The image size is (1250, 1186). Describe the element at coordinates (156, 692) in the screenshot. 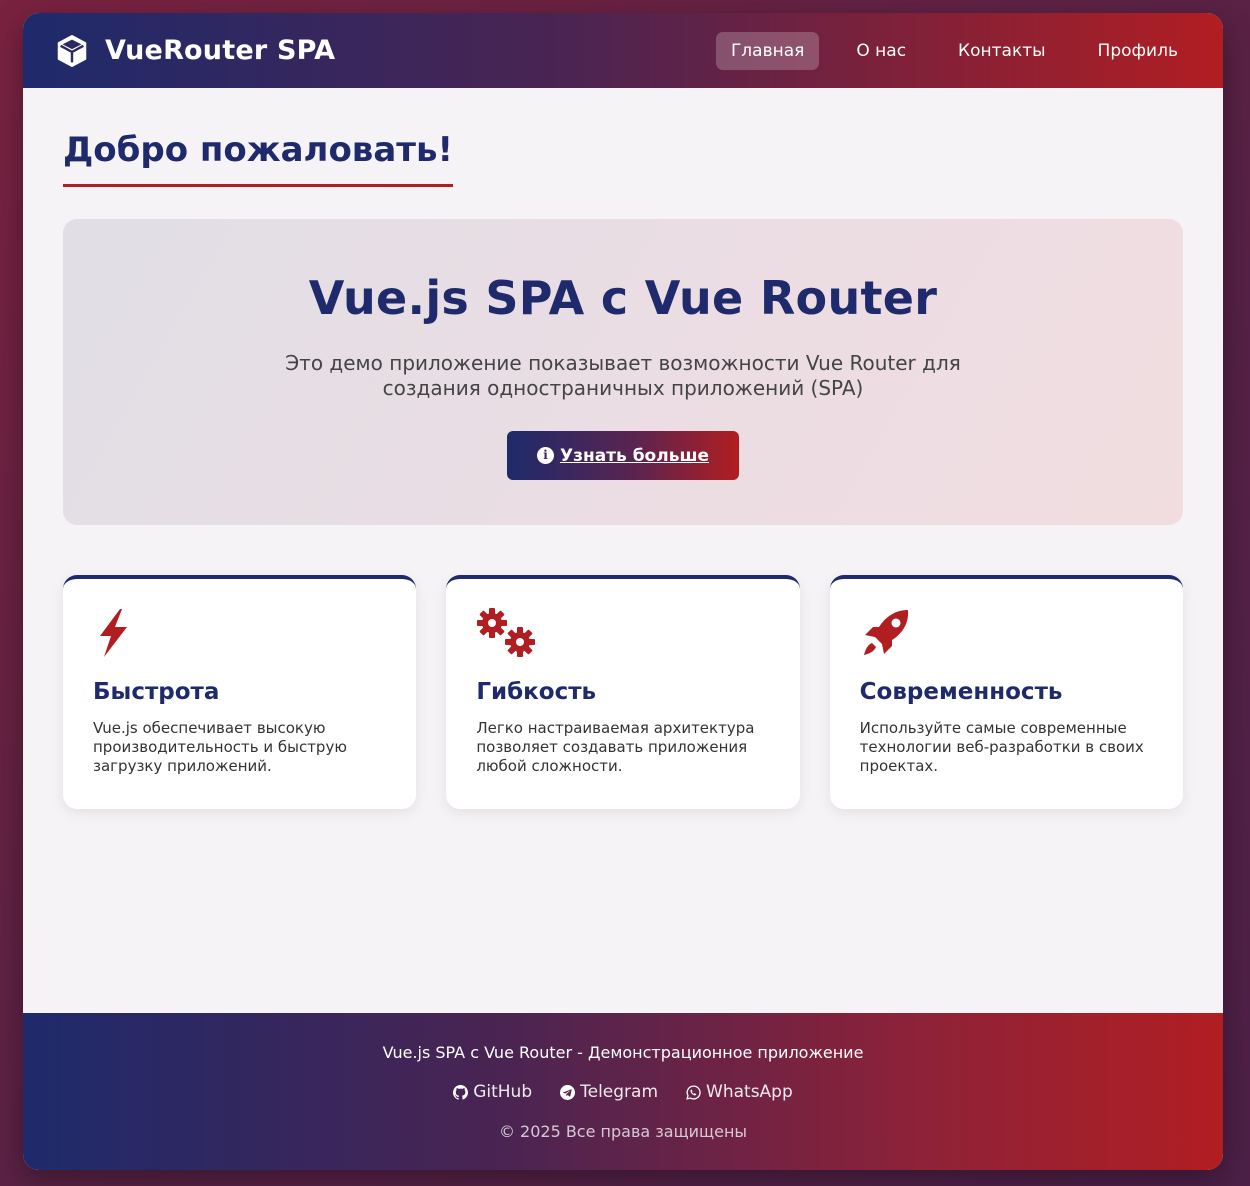

I see `feature-title: Быстрота` at that location.